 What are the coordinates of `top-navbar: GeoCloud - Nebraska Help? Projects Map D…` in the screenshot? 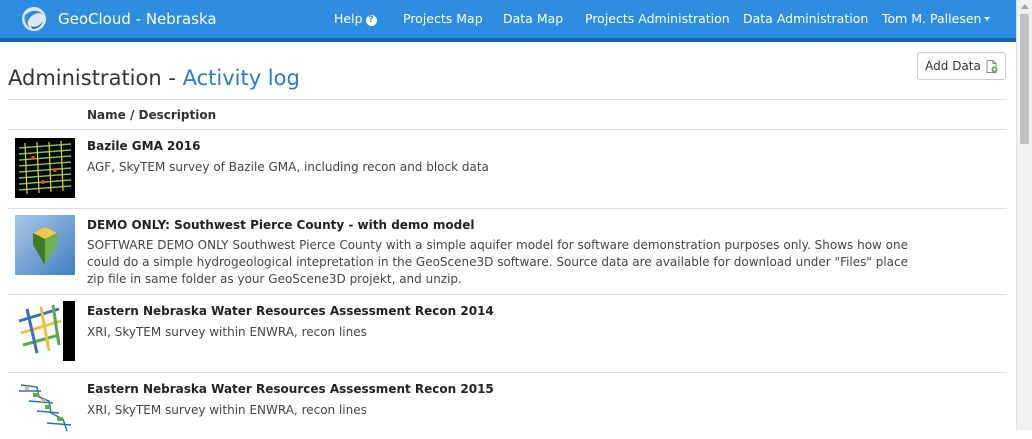 It's located at (508, 21).